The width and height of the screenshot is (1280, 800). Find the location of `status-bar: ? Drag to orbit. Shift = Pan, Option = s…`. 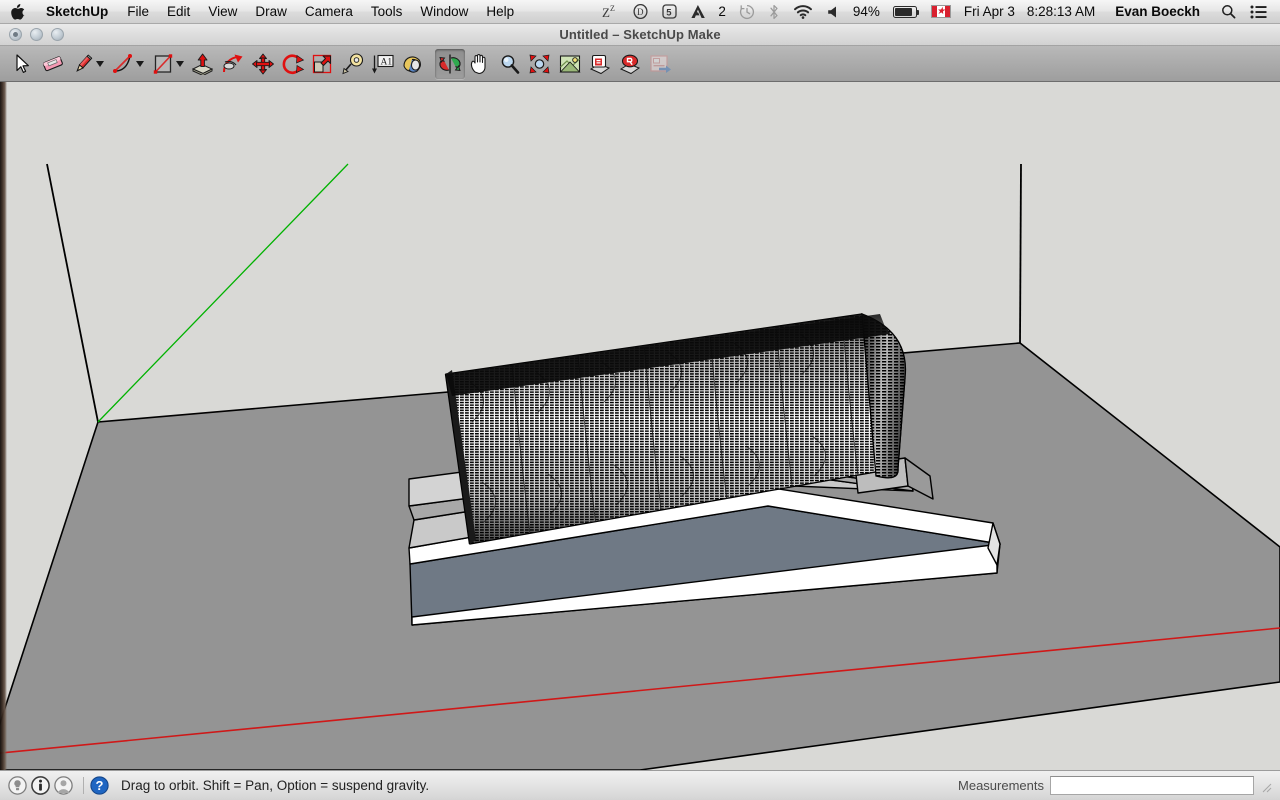

status-bar: ? Drag to orbit. Shift = Pan, Option = s… is located at coordinates (640, 785).